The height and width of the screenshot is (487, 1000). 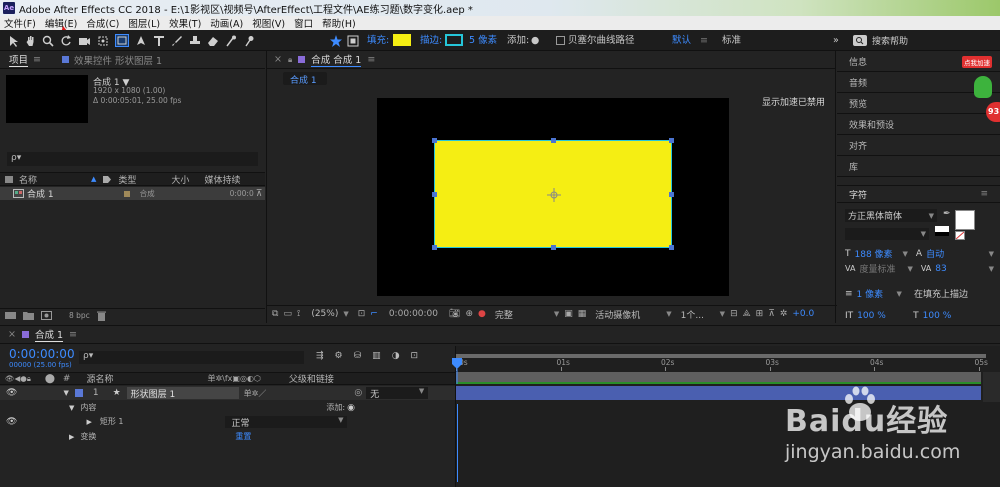 I want to click on guide-icon: ⟟, so click(x=298, y=314).